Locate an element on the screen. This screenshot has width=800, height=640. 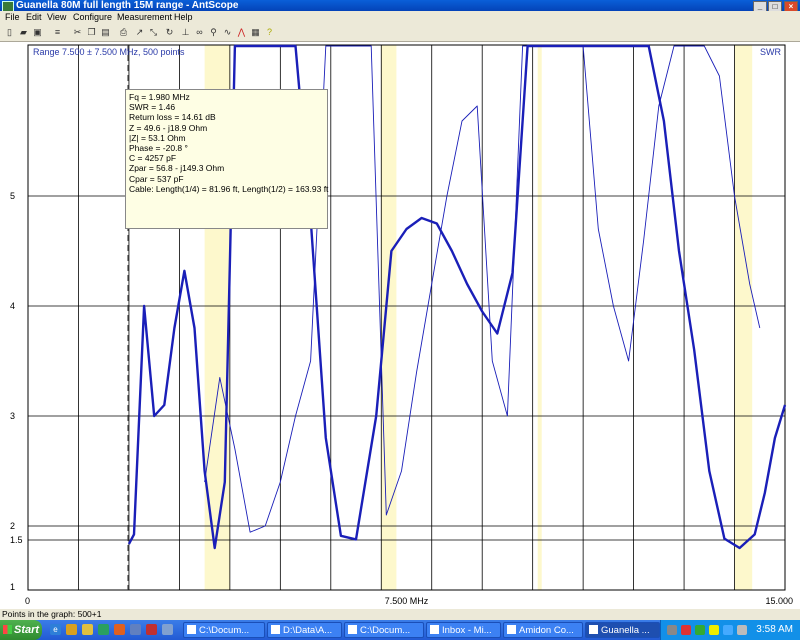
save-icon: ▣ is located at coordinates (37, 32).